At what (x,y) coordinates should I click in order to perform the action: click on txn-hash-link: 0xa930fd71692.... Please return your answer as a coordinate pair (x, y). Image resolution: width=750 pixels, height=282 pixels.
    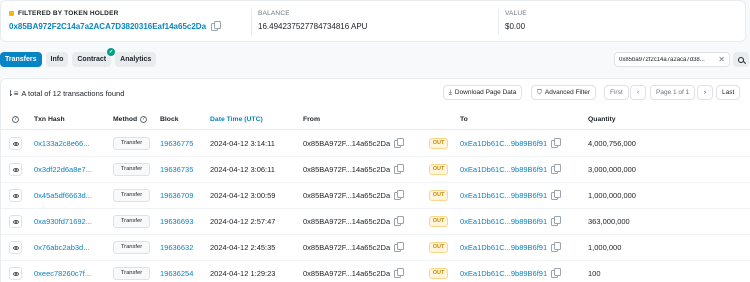
    Looking at the image, I should click on (63, 221).